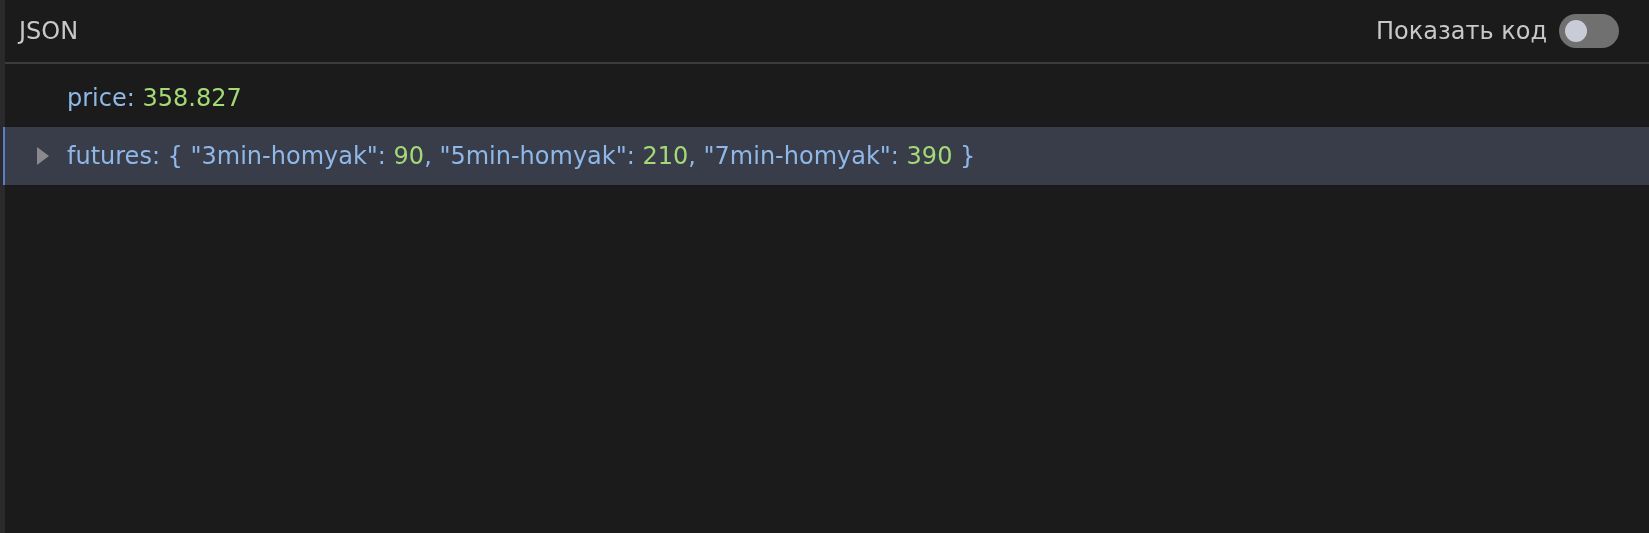  I want to click on toggle-label: Показать код, so click(1461, 31).